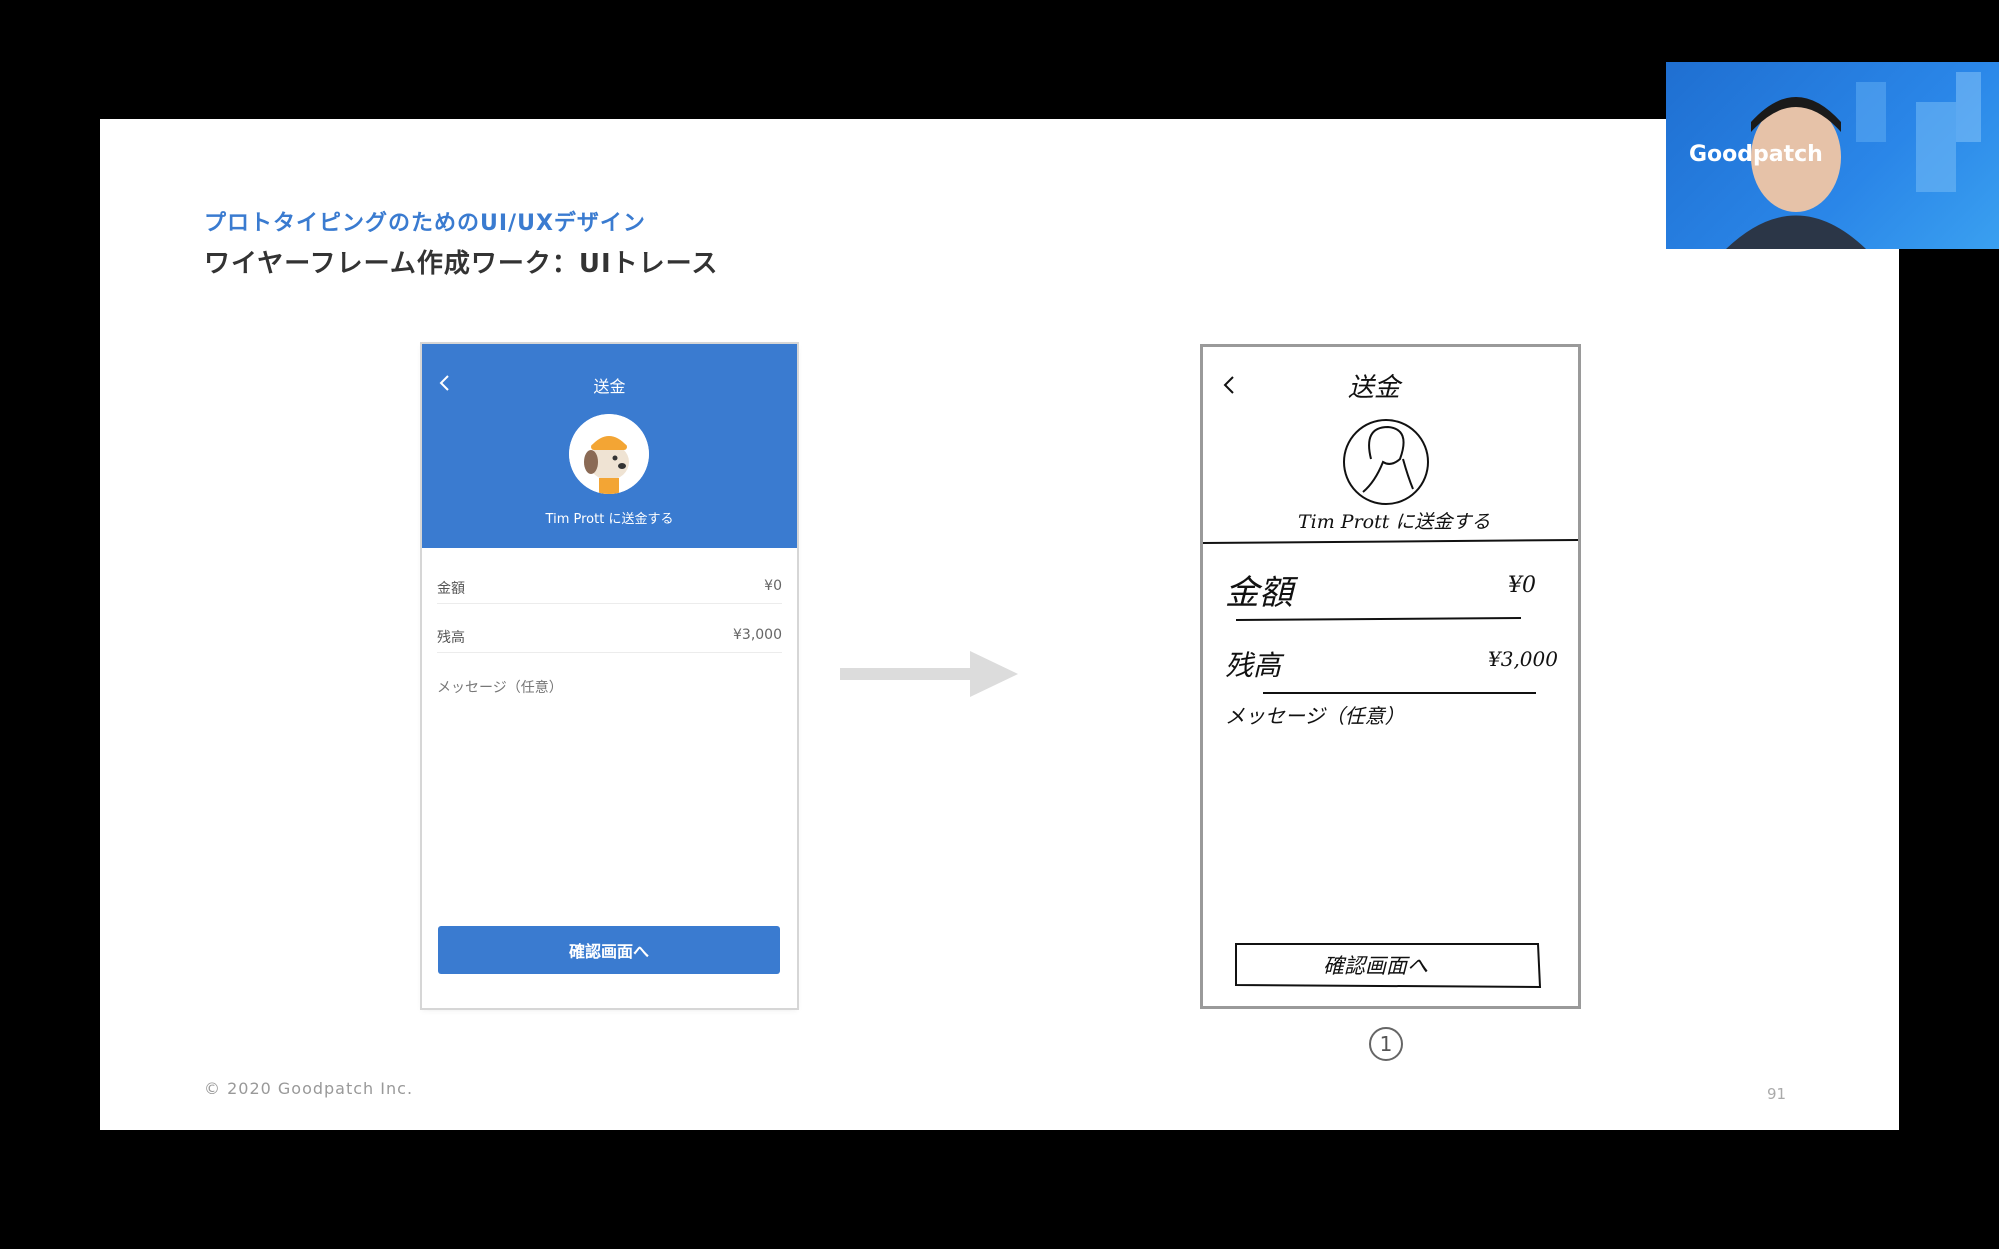 This screenshot has height=1249, width=1999. What do you see at coordinates (609, 386) in the screenshot?
I see `phone-header-title: 送金` at bounding box center [609, 386].